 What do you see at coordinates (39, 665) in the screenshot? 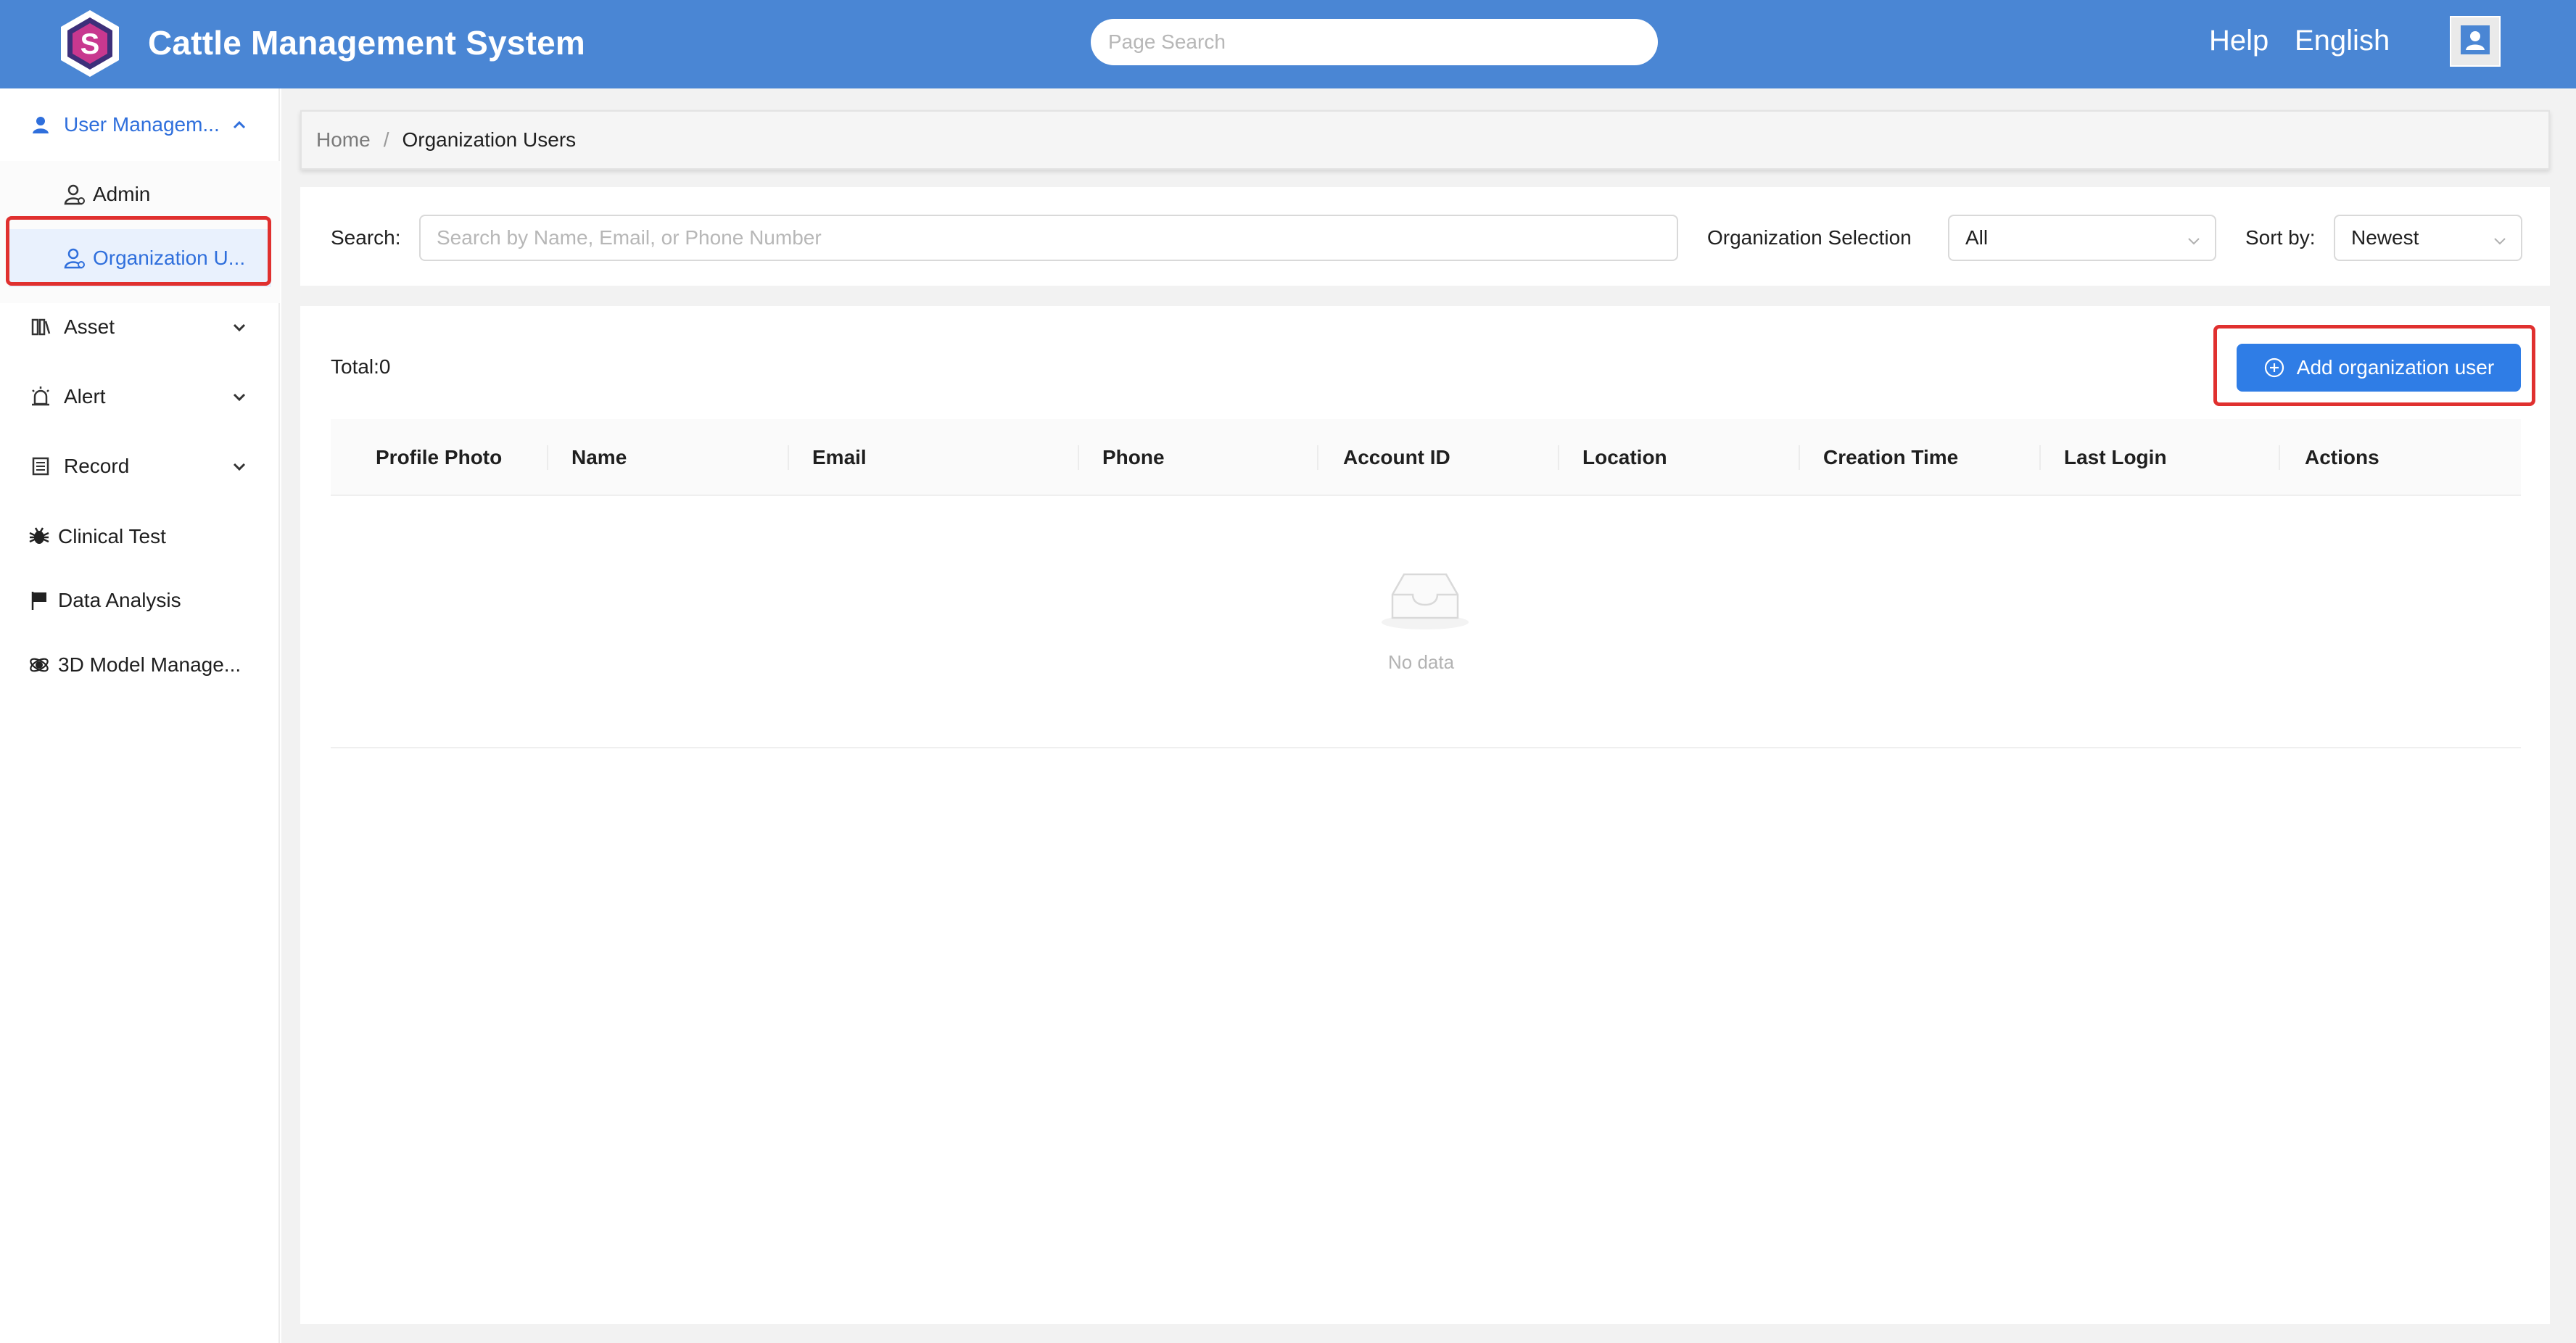
I see `model-icon` at bounding box center [39, 665].